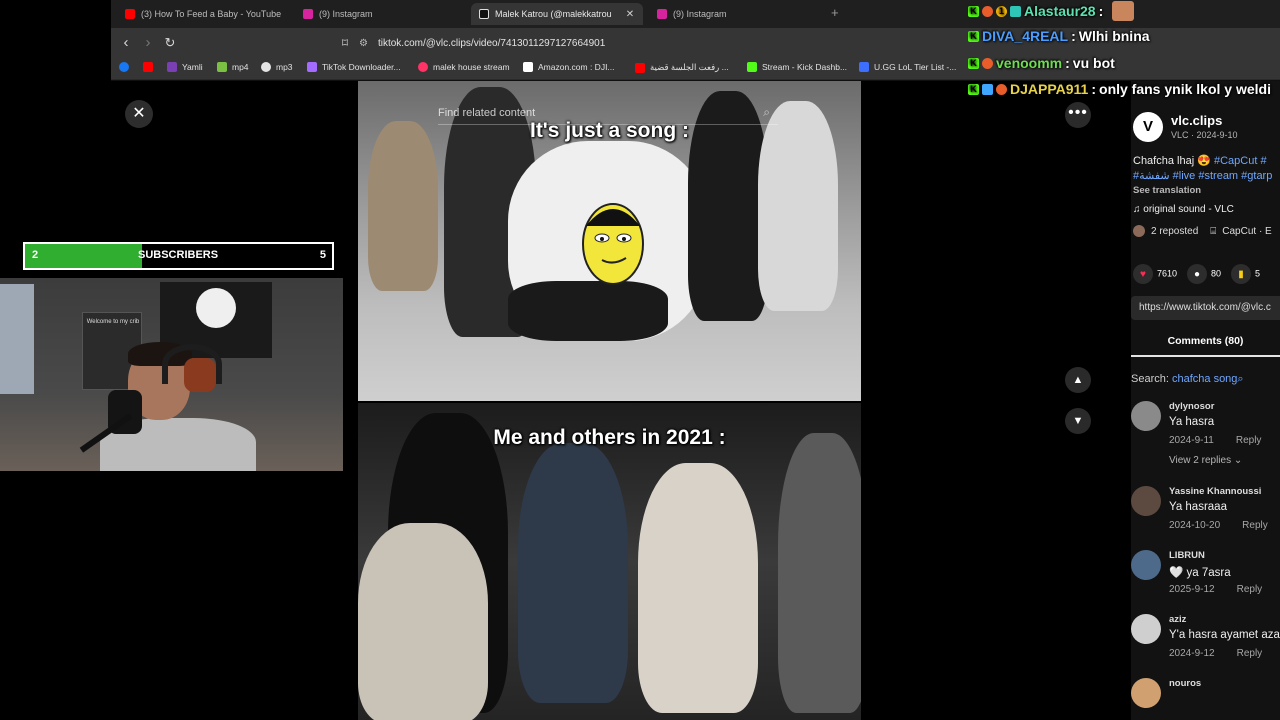  I want to click on previous-video-button: ▲, so click(1078, 380).